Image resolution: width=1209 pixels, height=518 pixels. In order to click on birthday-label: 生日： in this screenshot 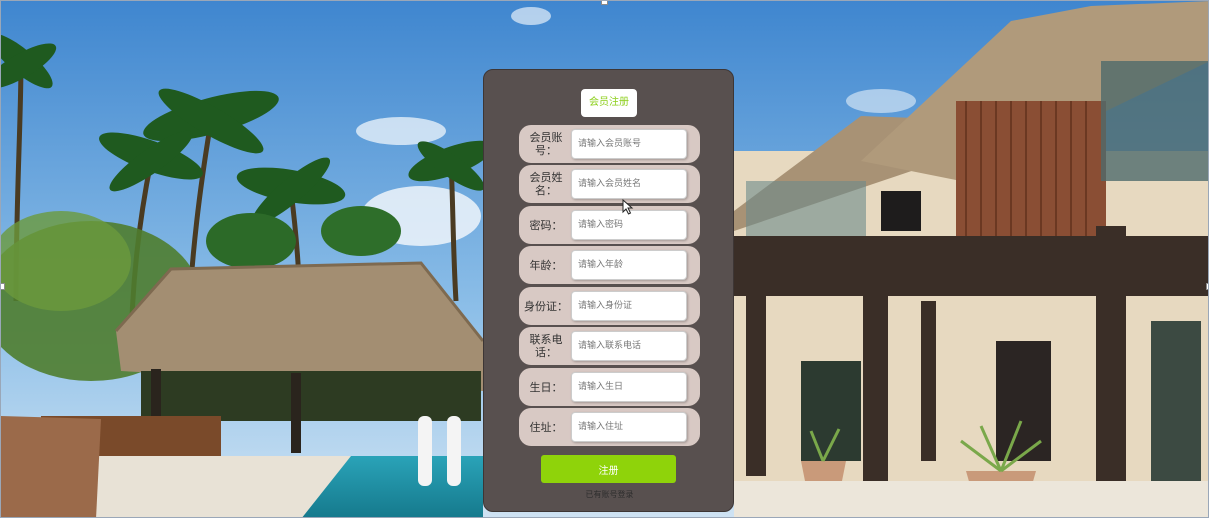, I will do `click(546, 387)`.